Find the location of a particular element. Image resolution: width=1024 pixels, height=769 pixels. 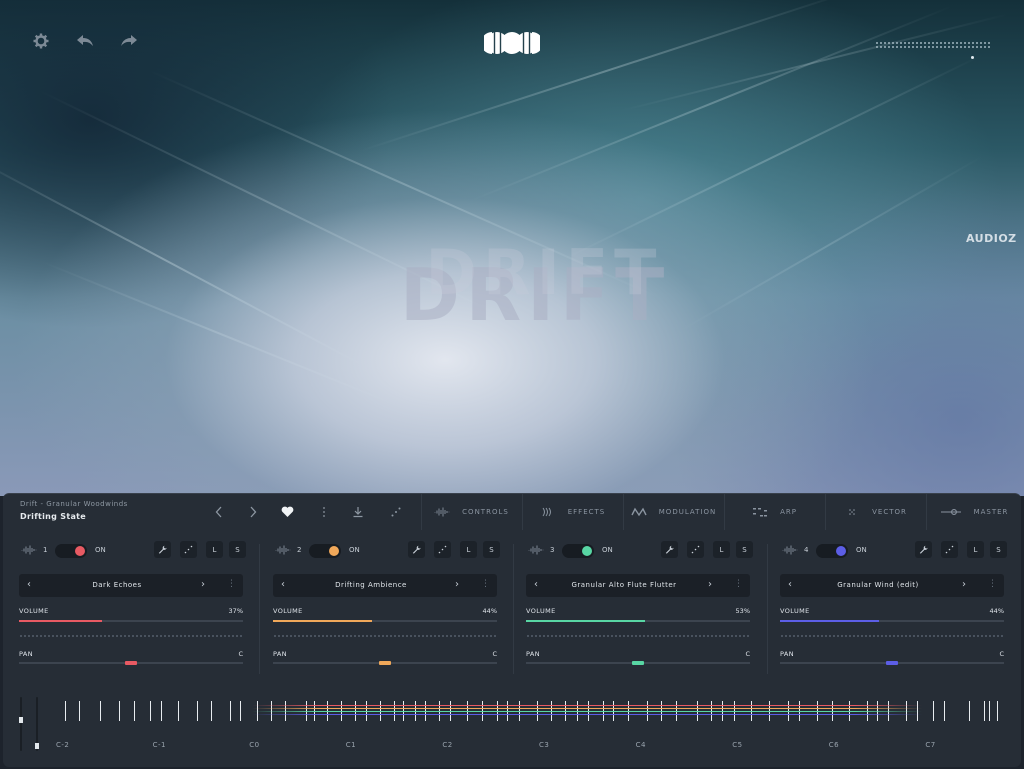

favorite-button is located at coordinates (287, 512).